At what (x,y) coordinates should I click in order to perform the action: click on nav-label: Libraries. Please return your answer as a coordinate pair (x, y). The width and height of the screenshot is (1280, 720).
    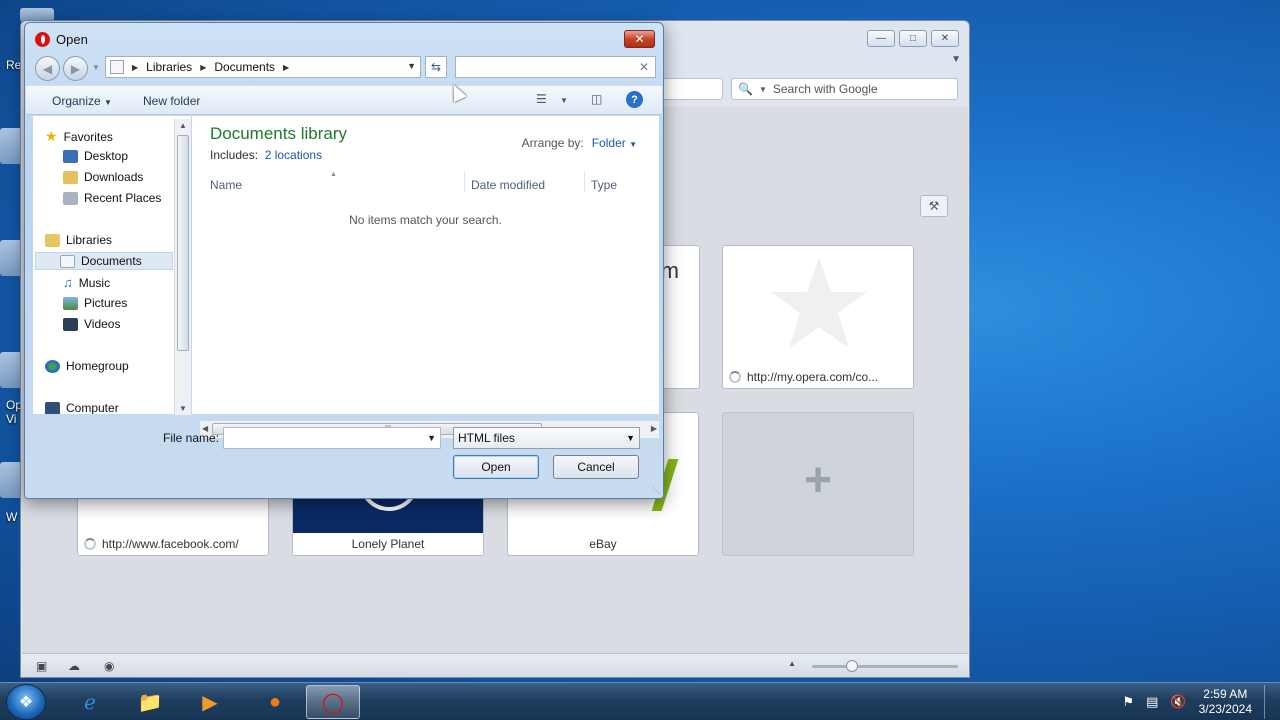
    Looking at the image, I should click on (89, 240).